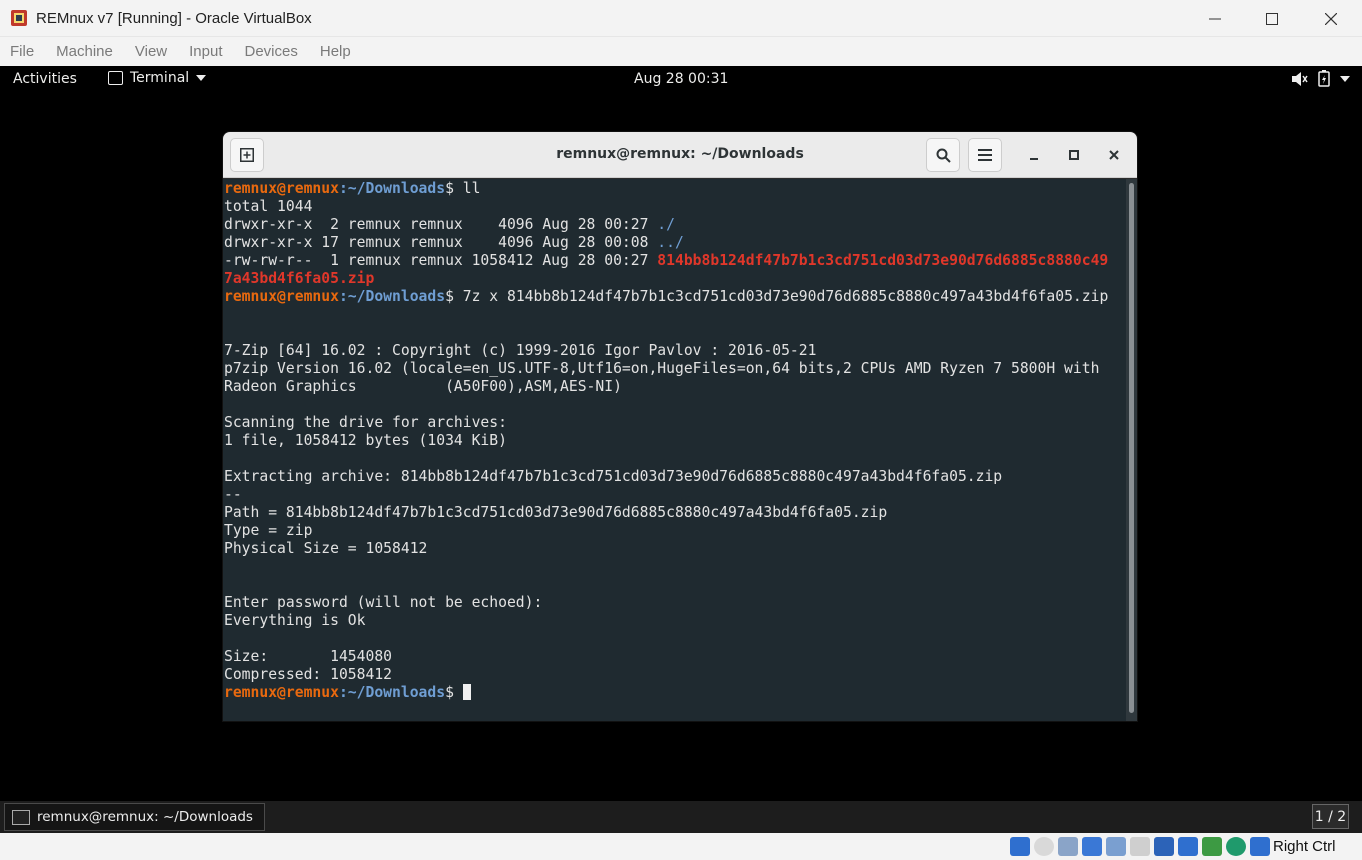 The width and height of the screenshot is (1362, 860). I want to click on system-tray, so click(1320, 78).